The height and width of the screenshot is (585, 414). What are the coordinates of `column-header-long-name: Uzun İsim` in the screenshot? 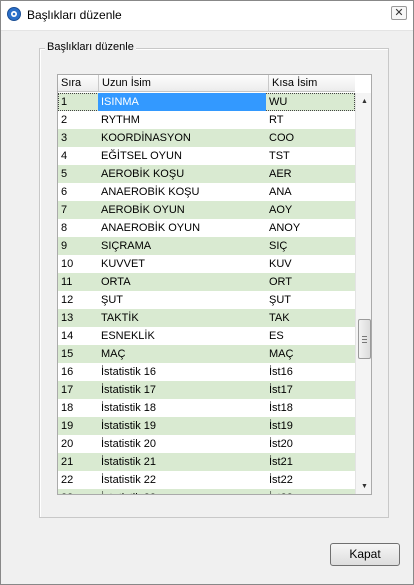 It's located at (183, 83).